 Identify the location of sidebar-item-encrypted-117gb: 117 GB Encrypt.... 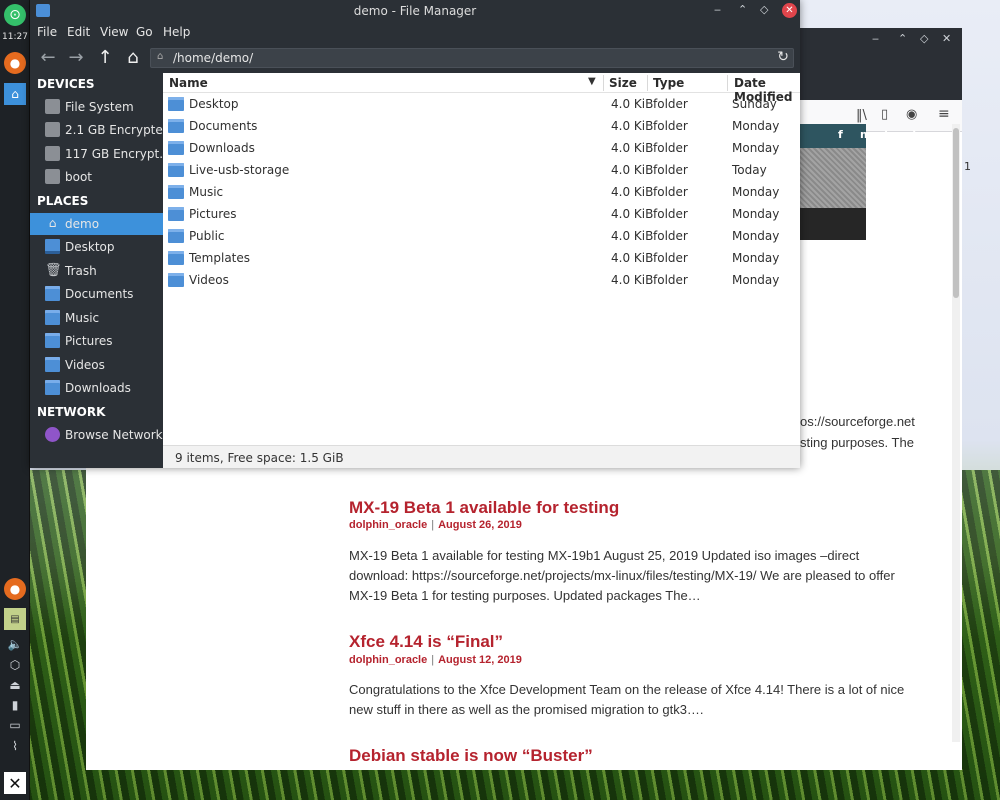
(100, 154).